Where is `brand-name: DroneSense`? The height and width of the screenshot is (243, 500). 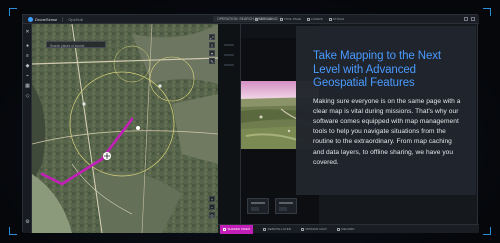 brand-name: DroneSense is located at coordinates (46, 19).